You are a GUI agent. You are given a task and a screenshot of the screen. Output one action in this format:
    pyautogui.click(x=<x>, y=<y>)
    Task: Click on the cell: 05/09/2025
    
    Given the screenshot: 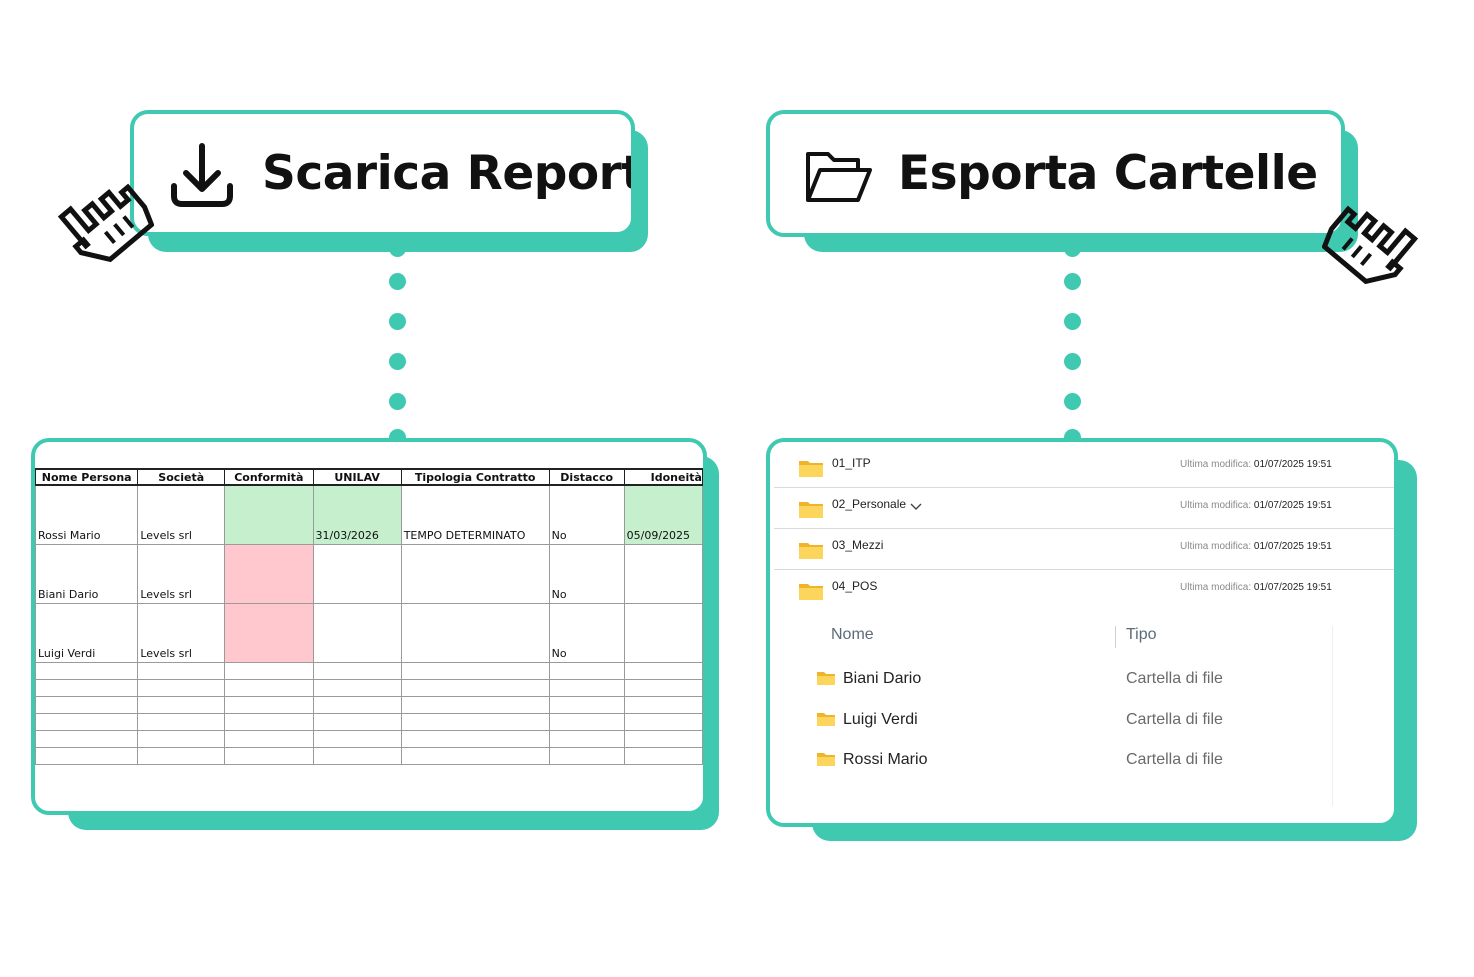 What is the action you would take?
    pyautogui.click(x=663, y=514)
    